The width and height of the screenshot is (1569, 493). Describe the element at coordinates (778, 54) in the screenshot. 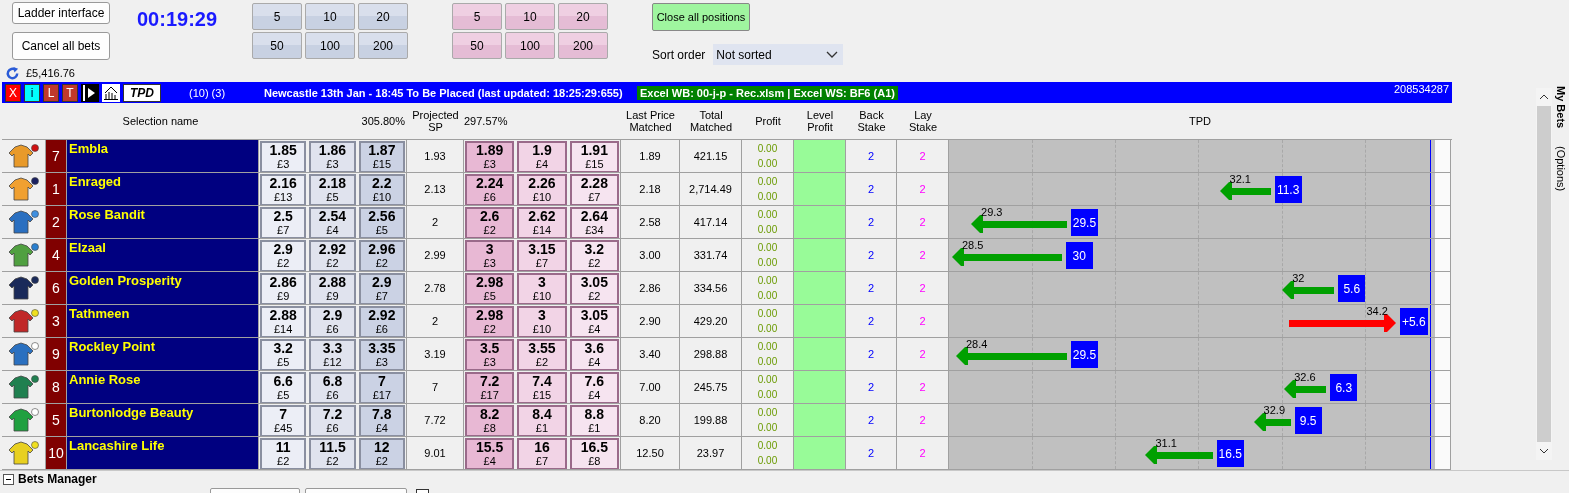

I see `sort-order-dropdown: Not sorted` at that location.